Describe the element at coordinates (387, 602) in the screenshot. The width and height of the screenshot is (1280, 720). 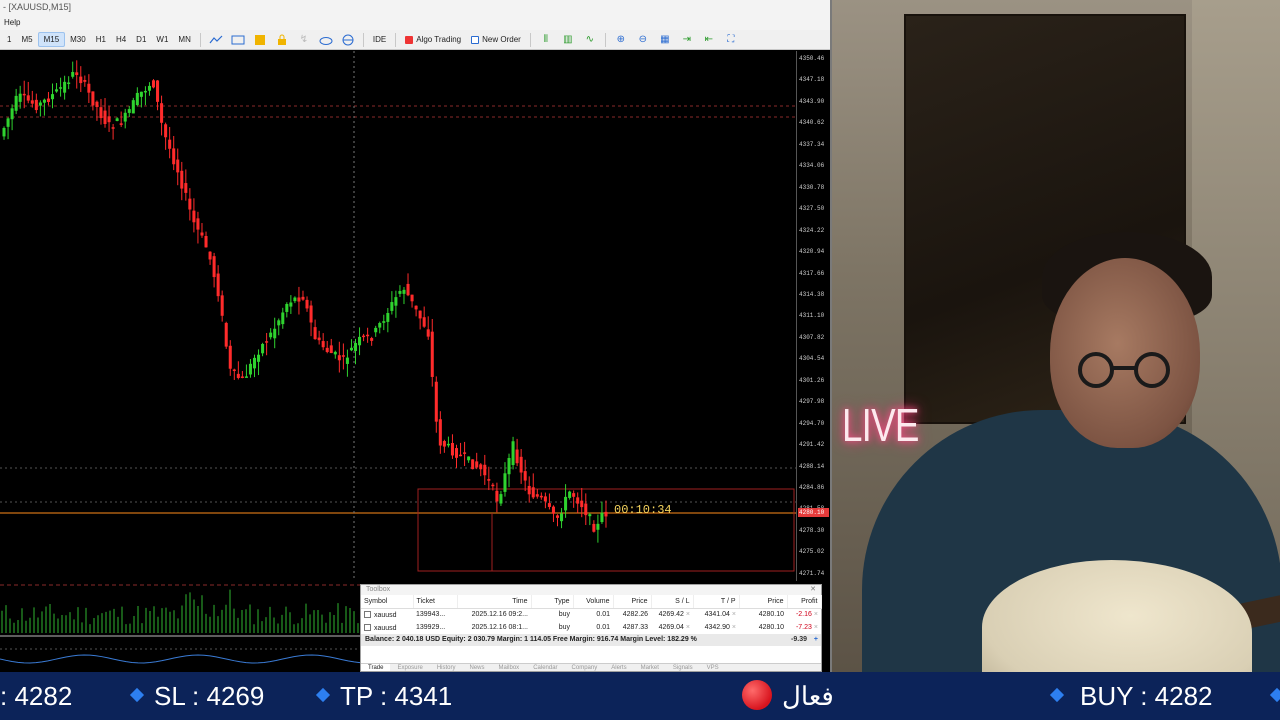
I see `col-symbol: Symbol` at that location.